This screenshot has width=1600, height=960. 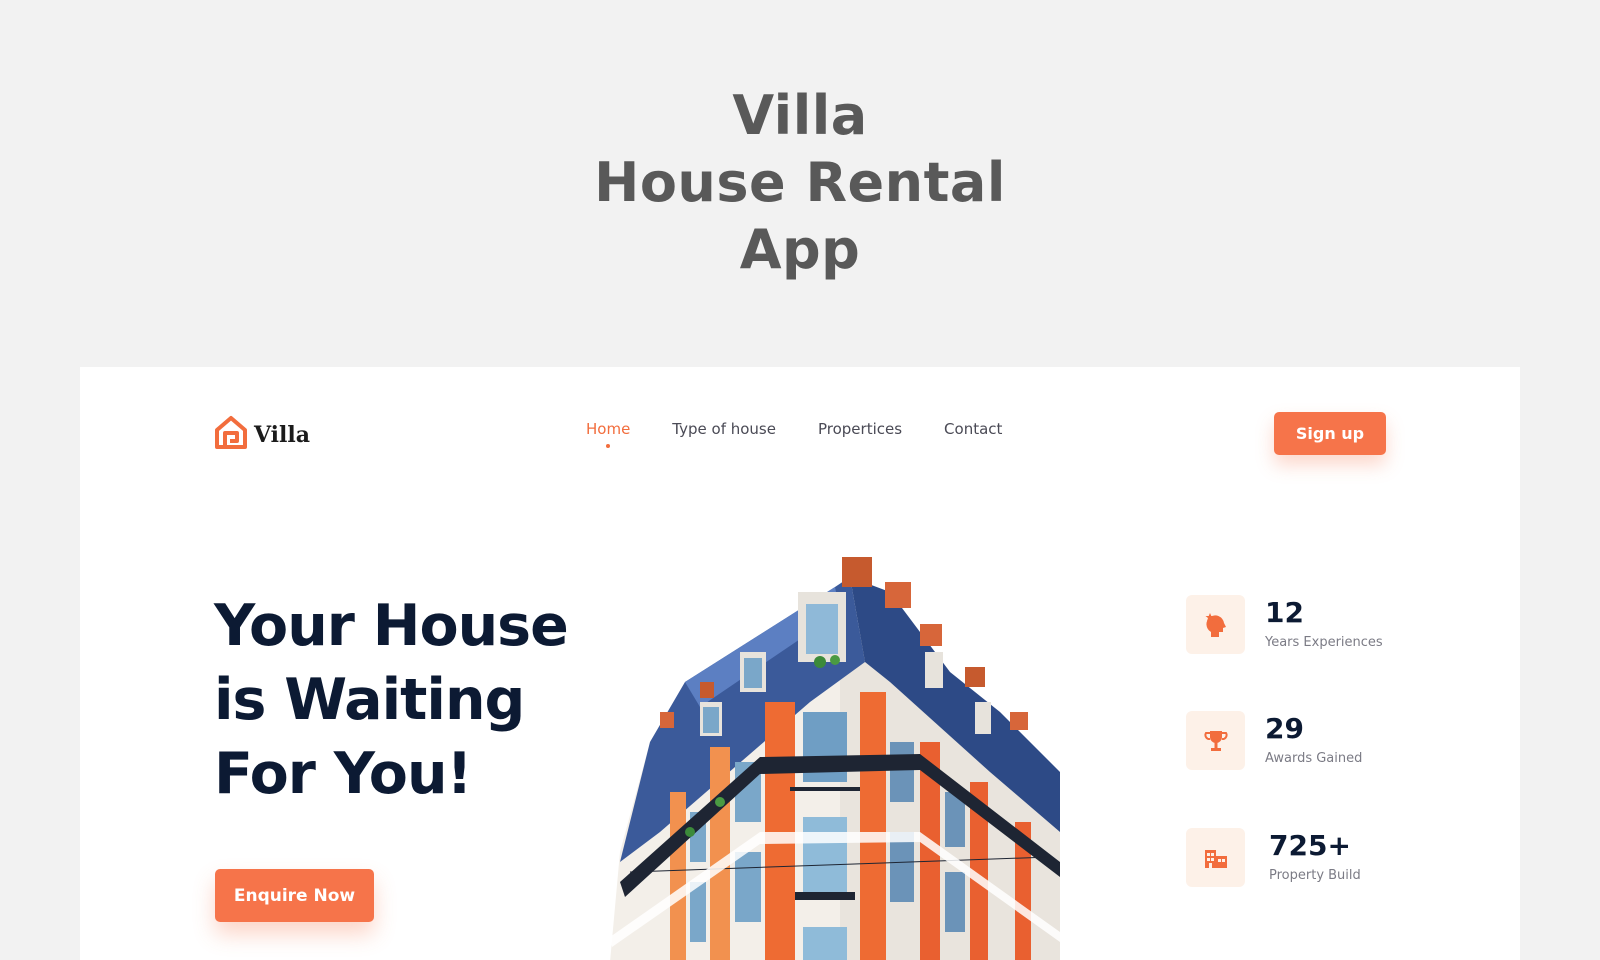 What do you see at coordinates (294, 895) in the screenshot?
I see `enquire-now-button: Enquire Now` at bounding box center [294, 895].